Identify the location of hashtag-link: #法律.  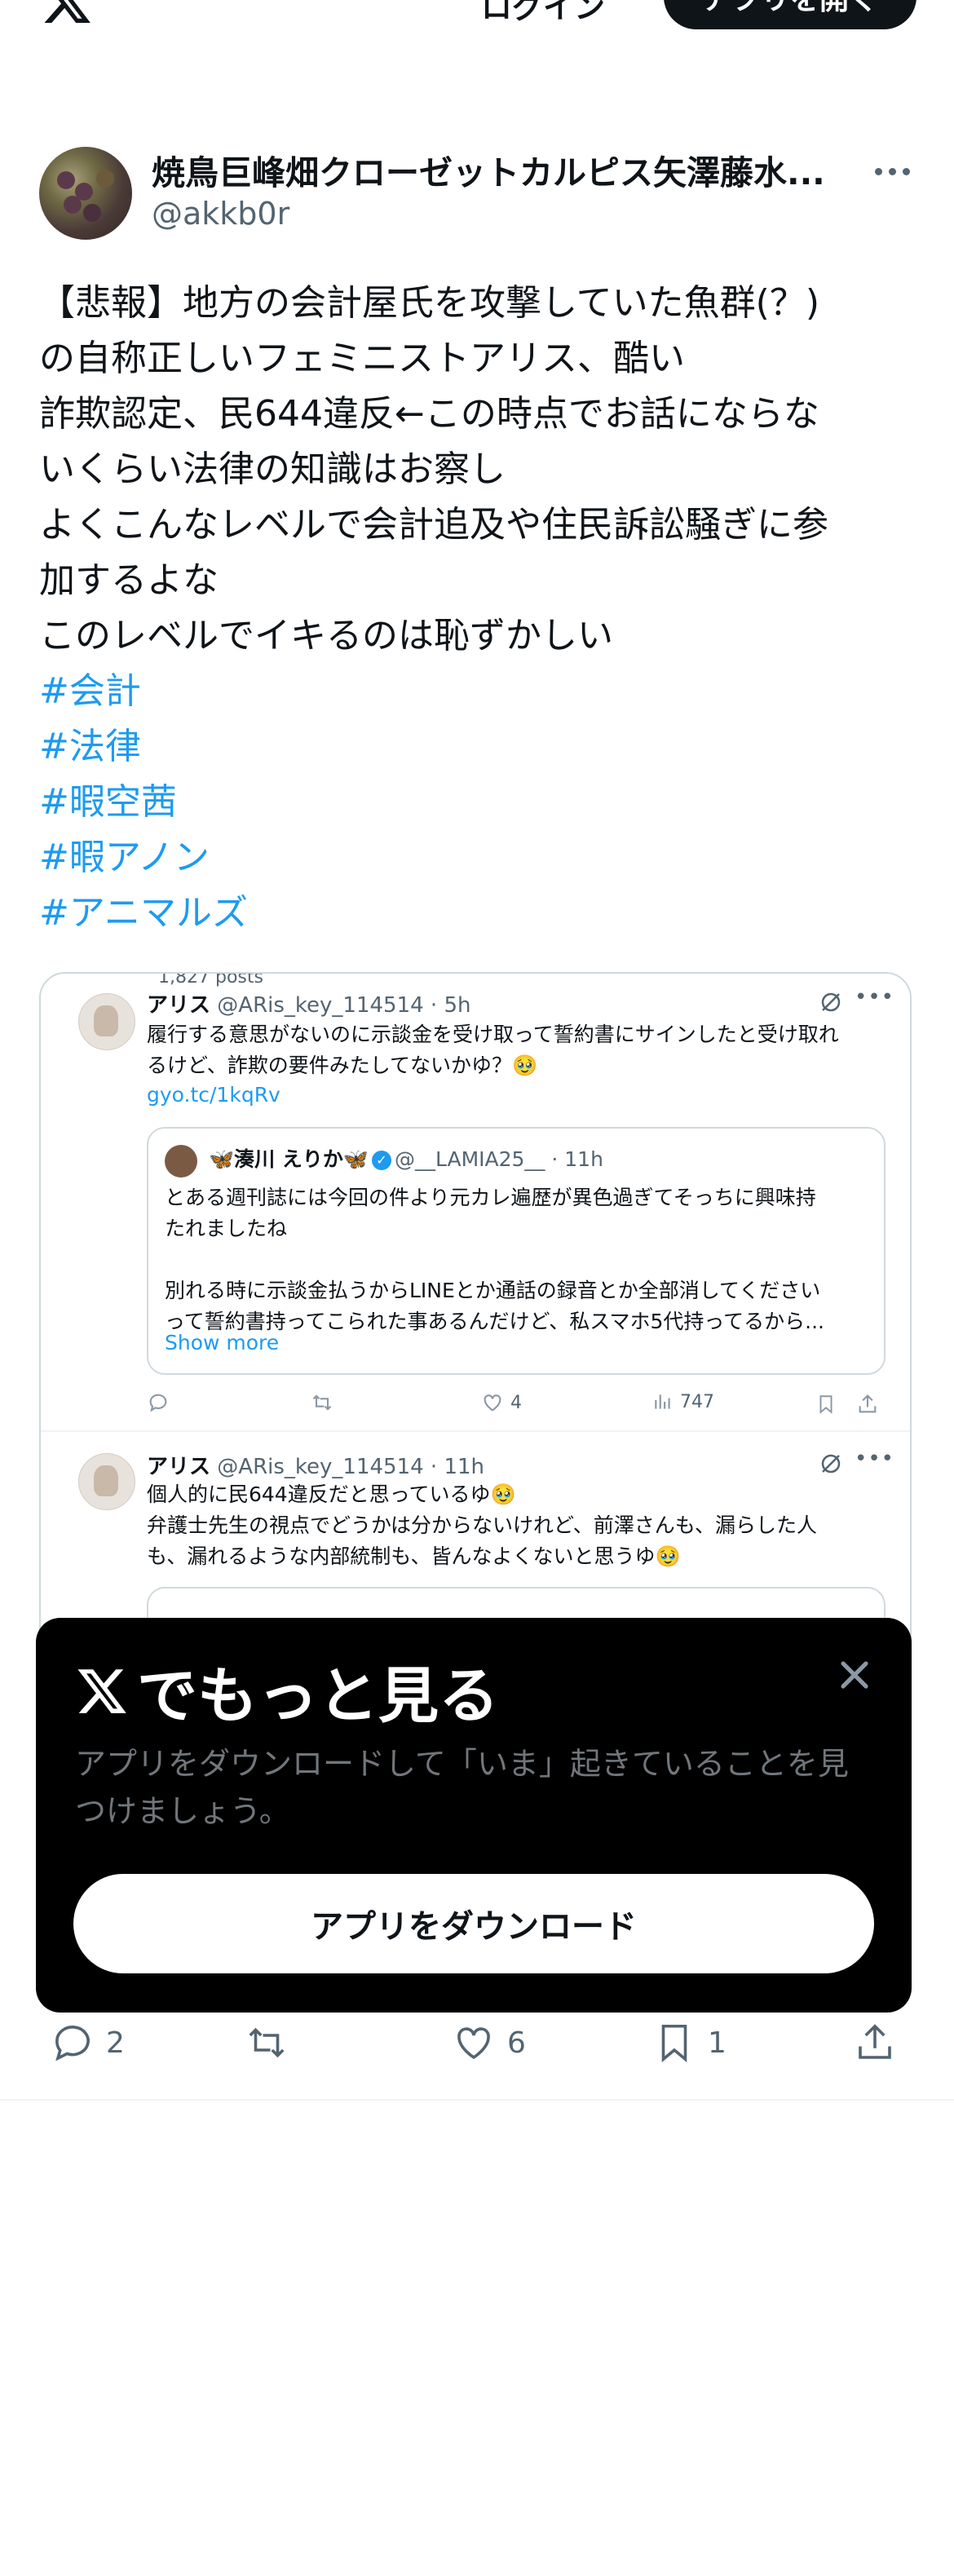
(479, 747).